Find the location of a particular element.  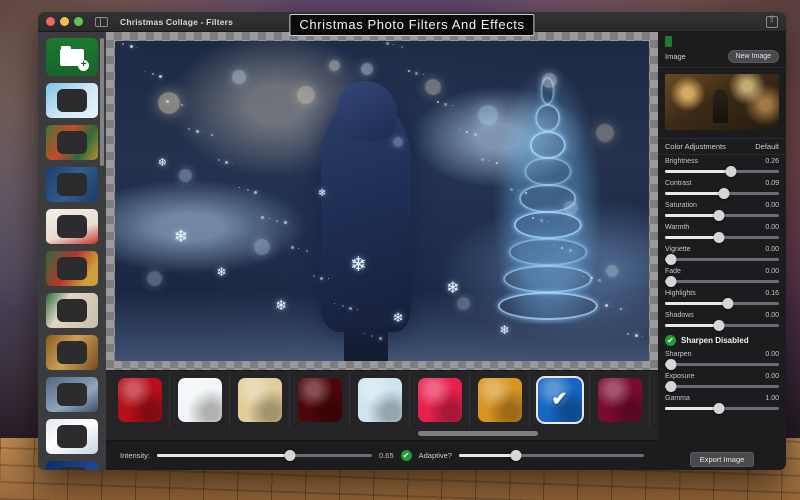

filter-magenta-dark is located at coordinates (619, 399).